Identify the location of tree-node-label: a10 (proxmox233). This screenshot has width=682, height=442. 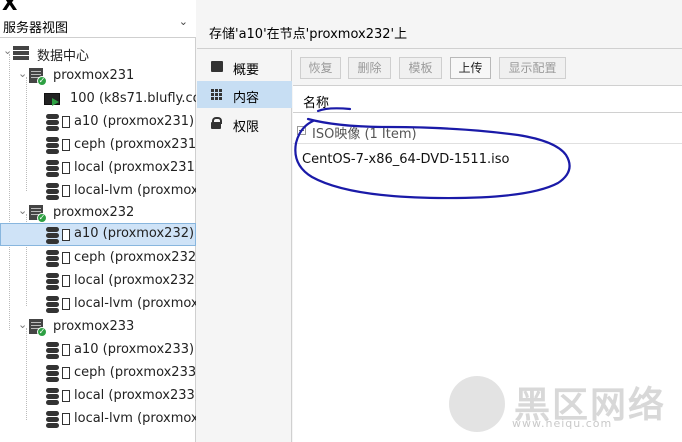
(134, 349).